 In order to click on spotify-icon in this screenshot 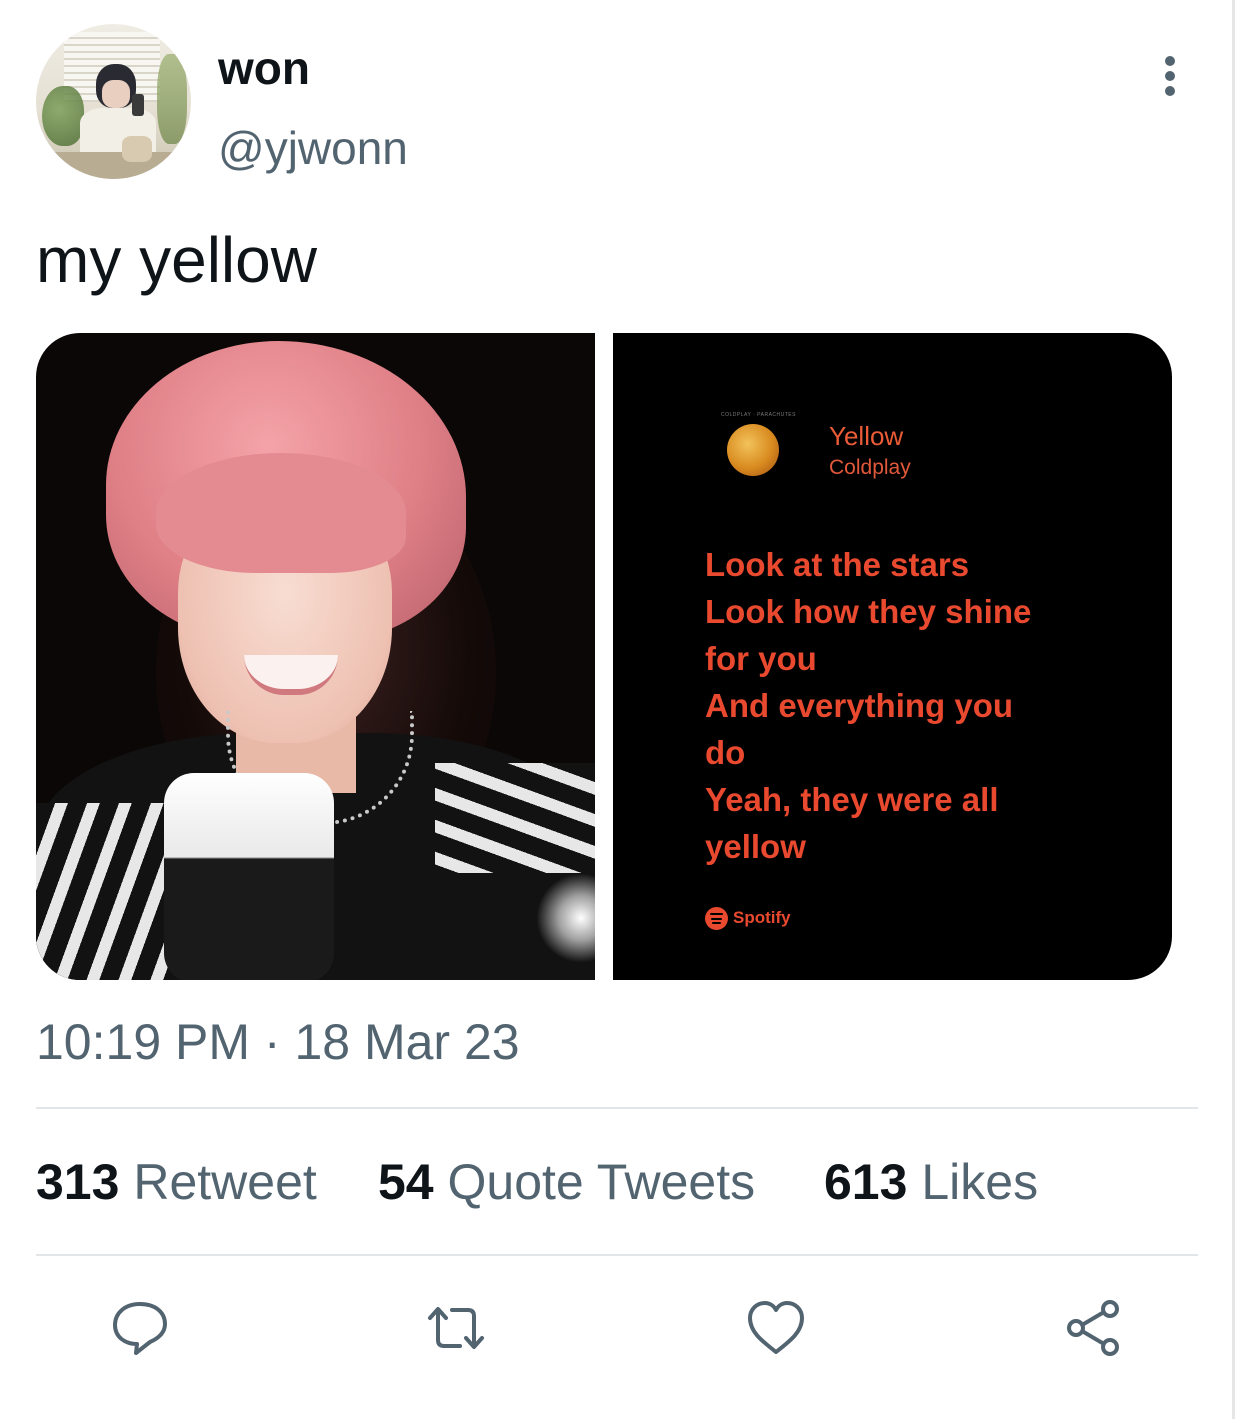, I will do `click(716, 918)`.